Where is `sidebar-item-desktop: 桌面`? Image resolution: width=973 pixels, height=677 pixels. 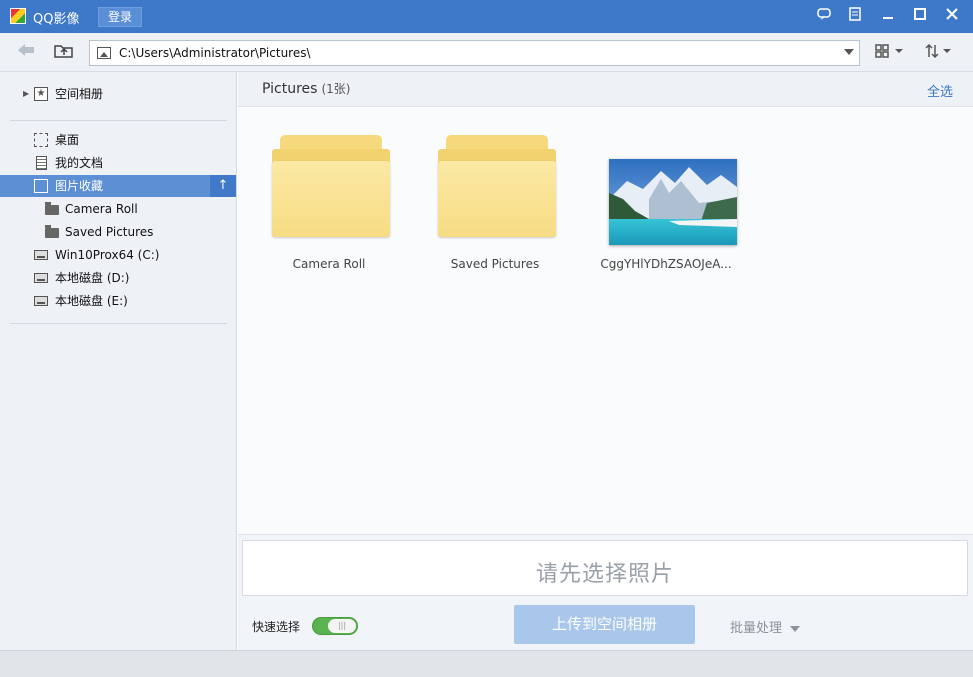
sidebar-item-desktop: 桌面 is located at coordinates (118, 140).